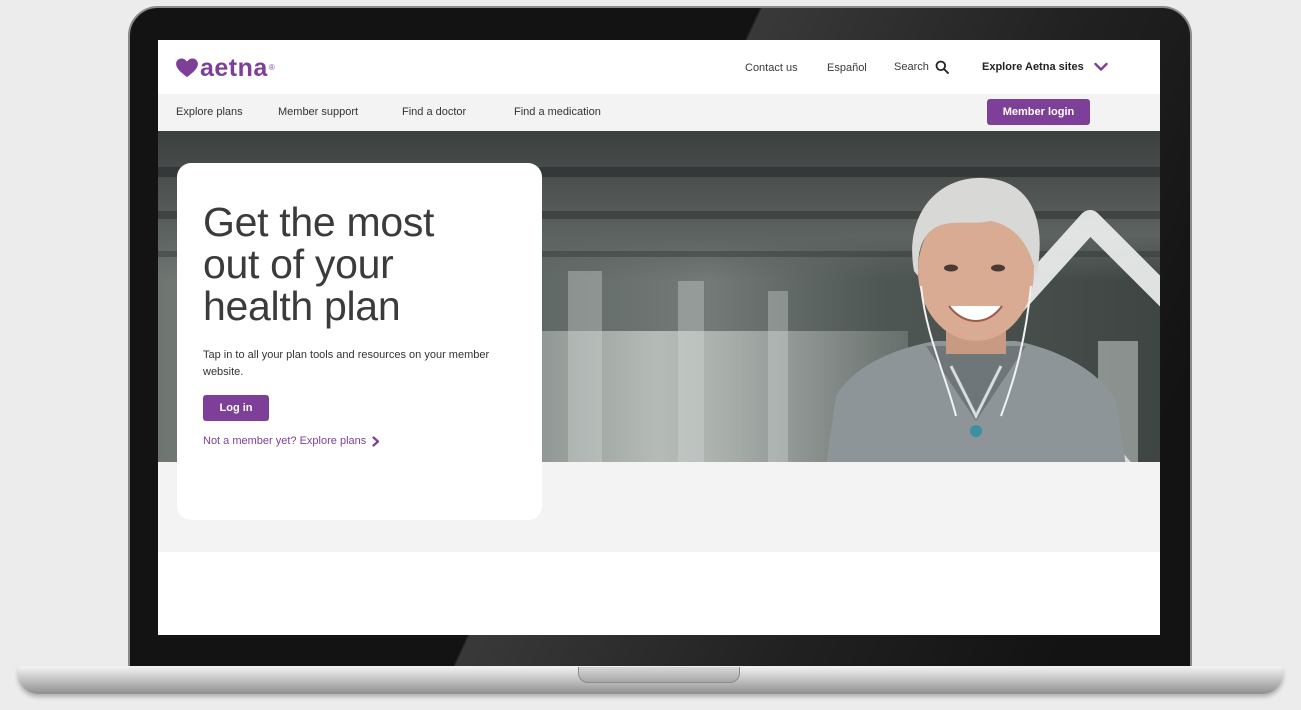 Image resolution: width=1301 pixels, height=710 pixels. What do you see at coordinates (209, 112) in the screenshot?
I see `nav-explore-plans: Explore plans` at bounding box center [209, 112].